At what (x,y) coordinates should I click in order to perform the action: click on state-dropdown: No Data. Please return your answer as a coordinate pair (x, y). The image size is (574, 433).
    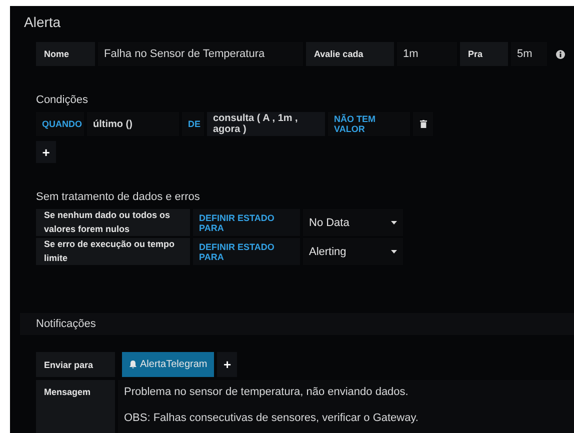
    Looking at the image, I should click on (353, 222).